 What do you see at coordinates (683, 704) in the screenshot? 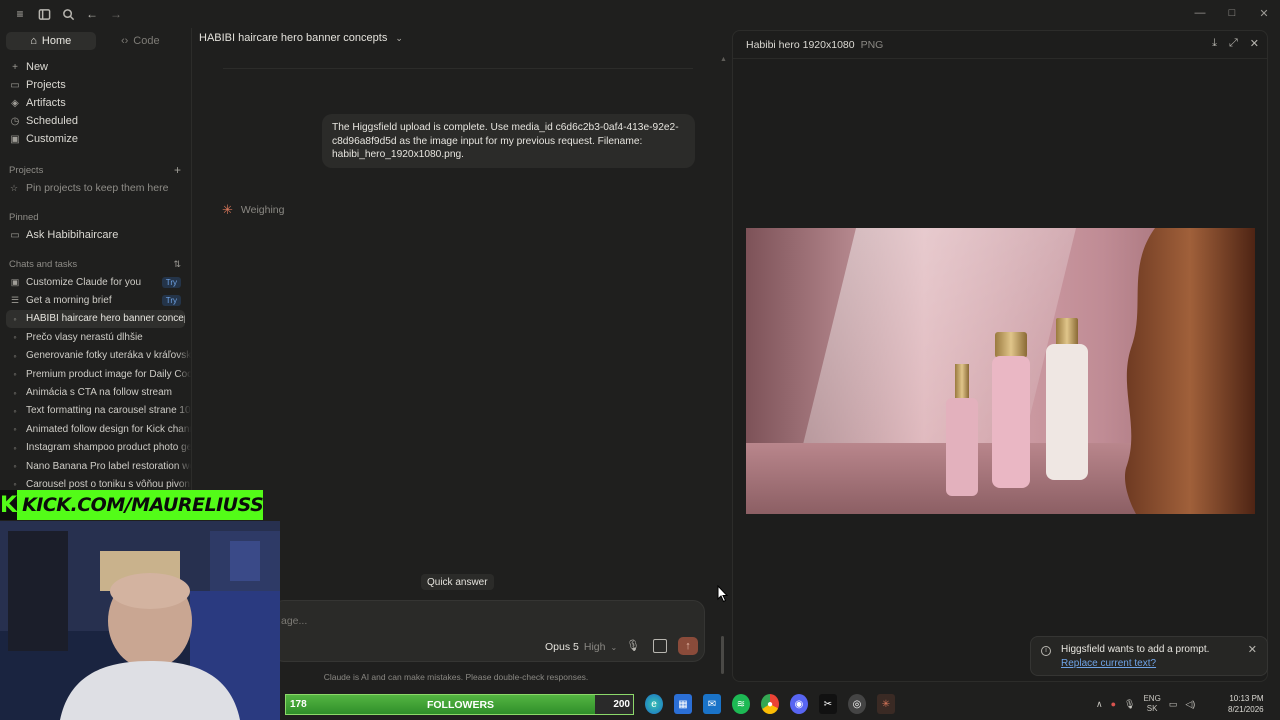
I see `store-icon: ▦` at bounding box center [683, 704].